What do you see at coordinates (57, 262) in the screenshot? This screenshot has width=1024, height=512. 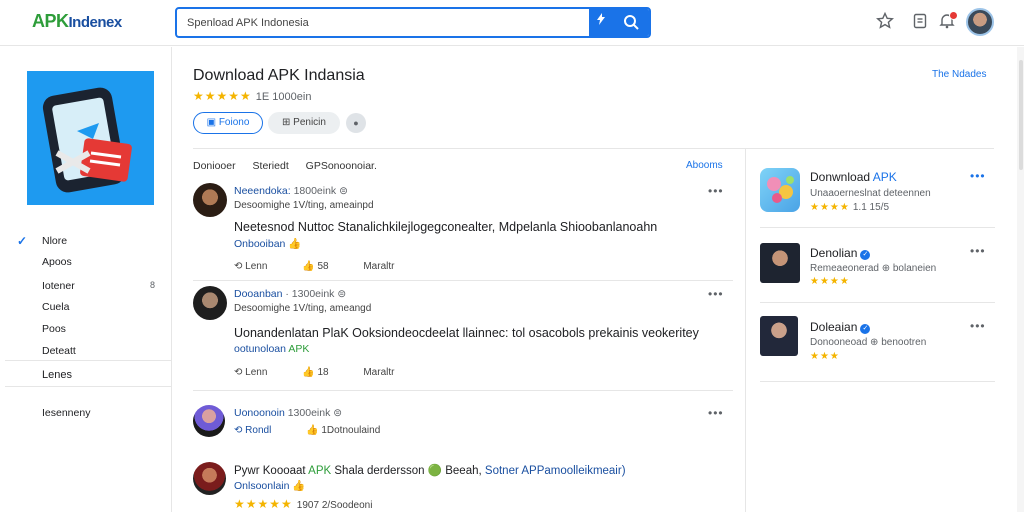 I see `sidebar-item-1: Apoos` at bounding box center [57, 262].